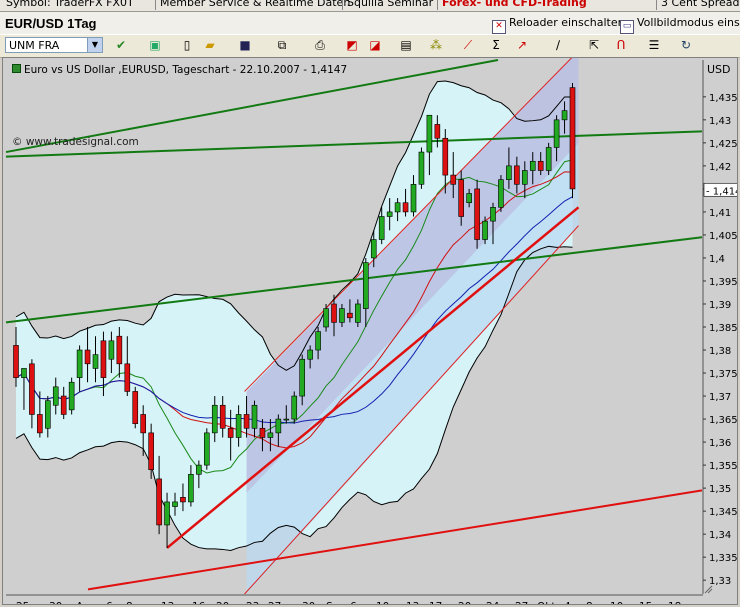 The width and height of the screenshot is (740, 607). What do you see at coordinates (320, 45) in the screenshot?
I see `print-icon: ⎙` at bounding box center [320, 45].